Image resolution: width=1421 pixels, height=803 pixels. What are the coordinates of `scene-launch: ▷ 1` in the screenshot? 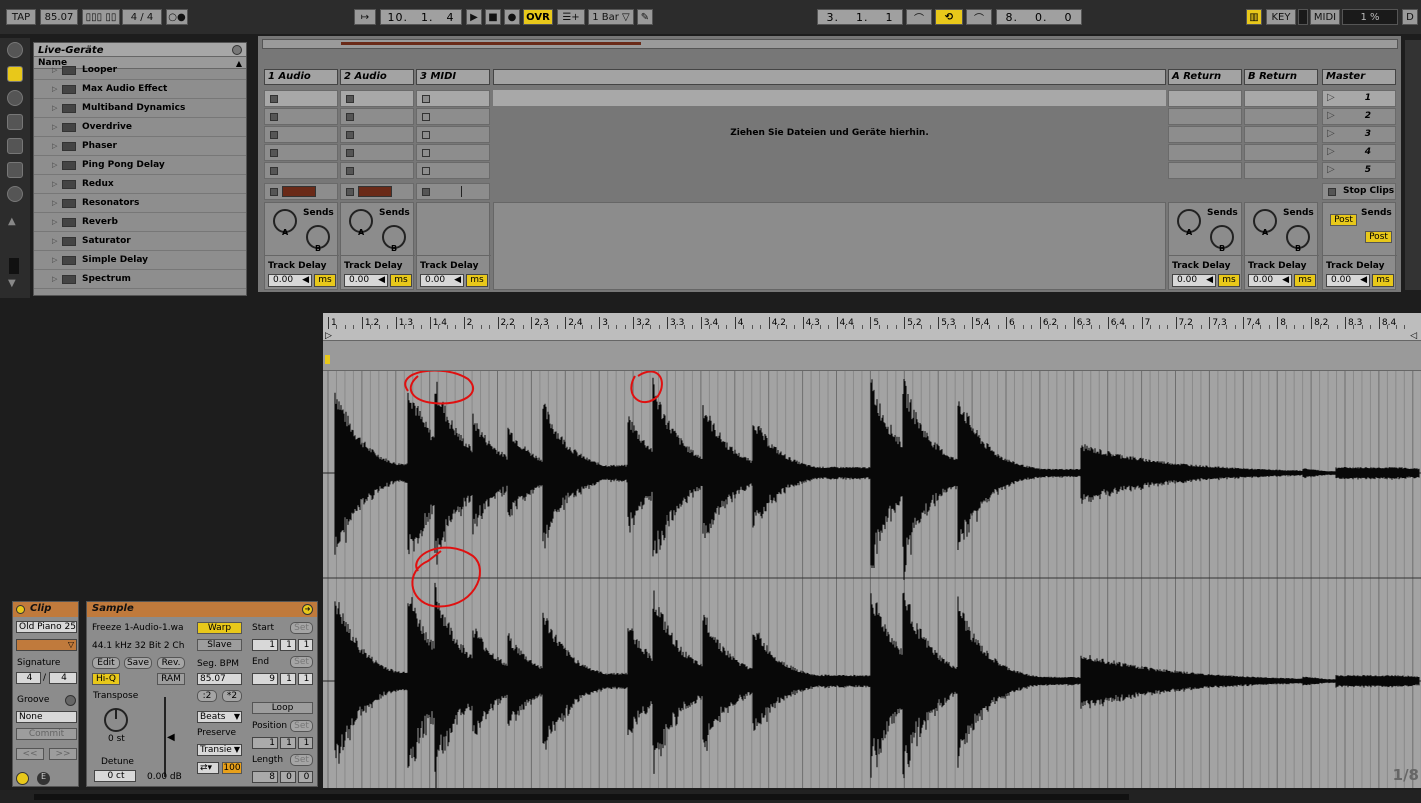 It's located at (1359, 98).